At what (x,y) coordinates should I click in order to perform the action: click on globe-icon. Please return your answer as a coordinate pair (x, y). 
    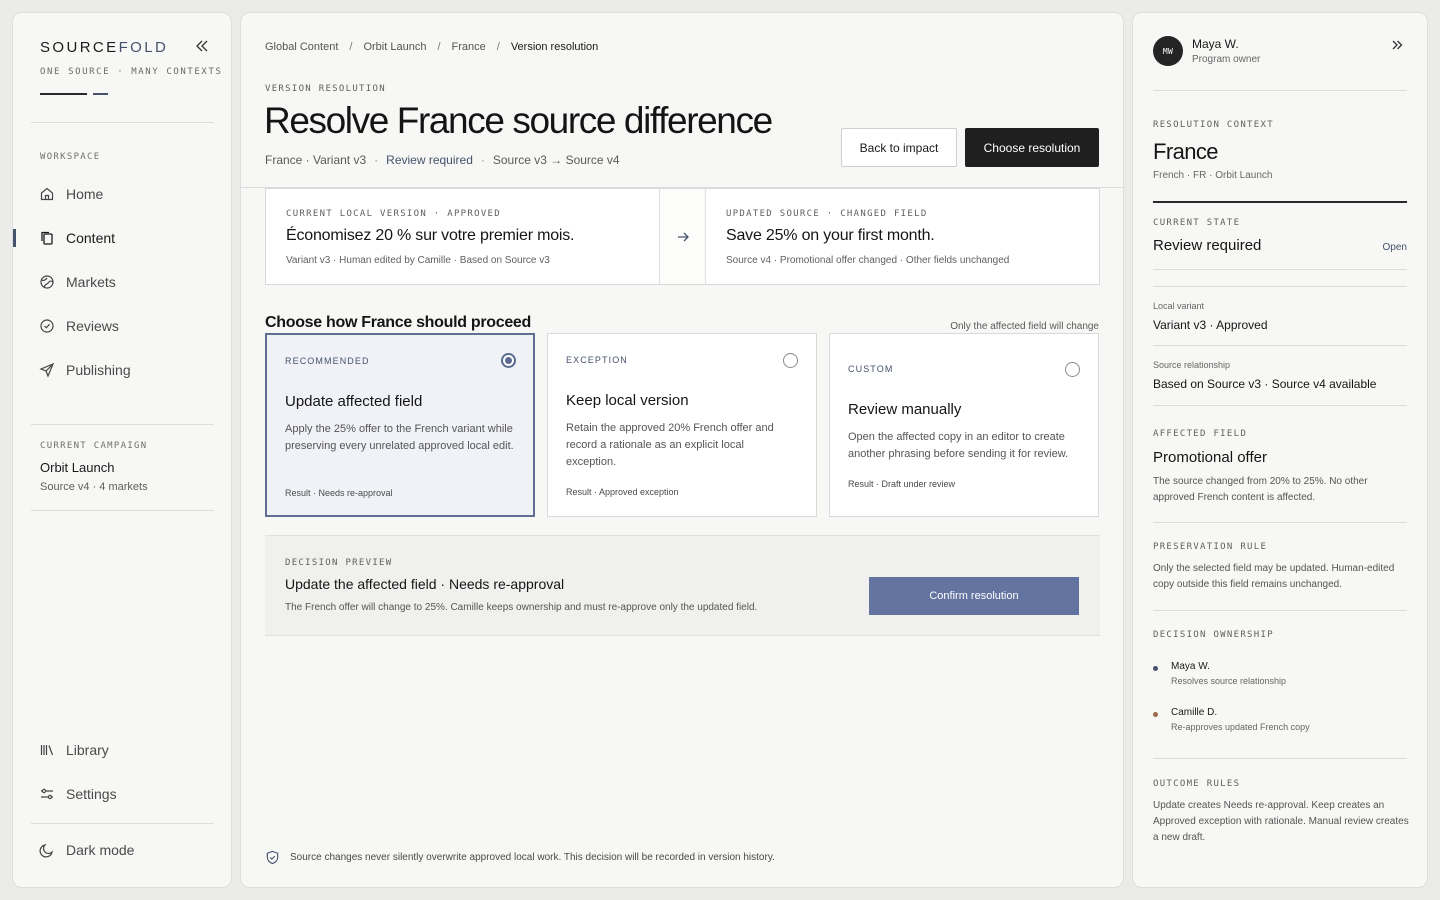
    Looking at the image, I should click on (47, 282).